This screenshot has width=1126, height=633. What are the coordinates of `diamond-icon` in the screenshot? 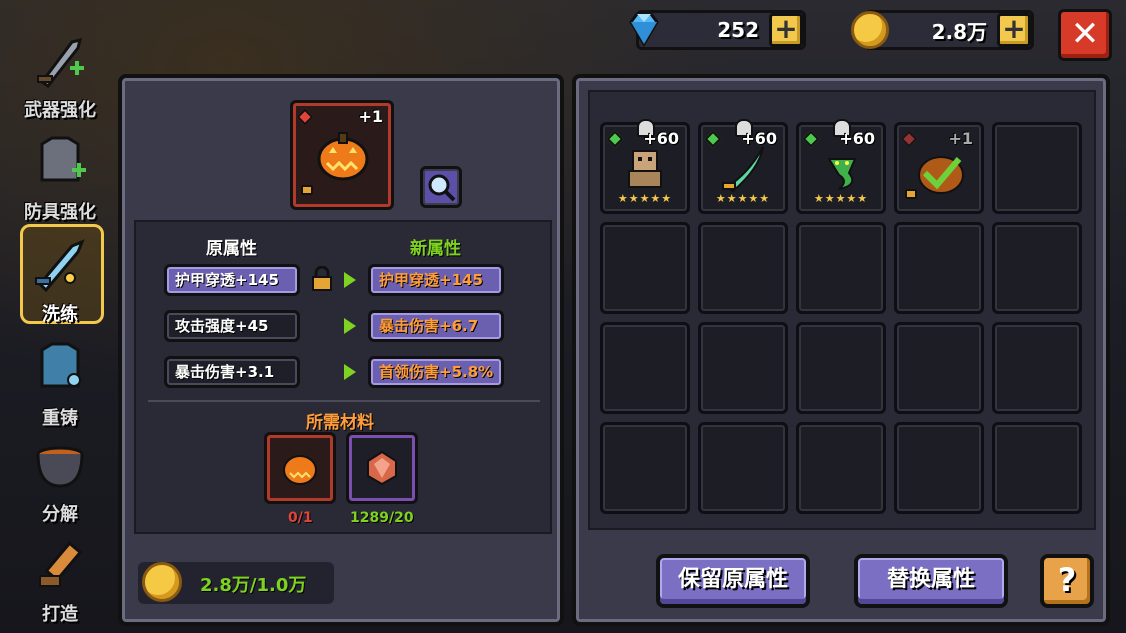 It's located at (644, 29).